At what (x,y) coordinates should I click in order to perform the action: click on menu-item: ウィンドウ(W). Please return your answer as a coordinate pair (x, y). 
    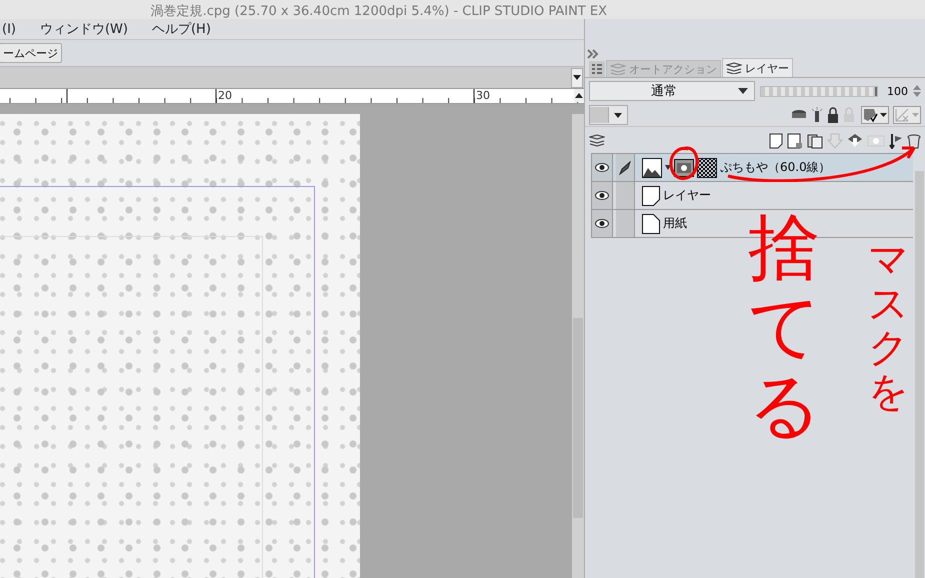
    Looking at the image, I should click on (88, 29).